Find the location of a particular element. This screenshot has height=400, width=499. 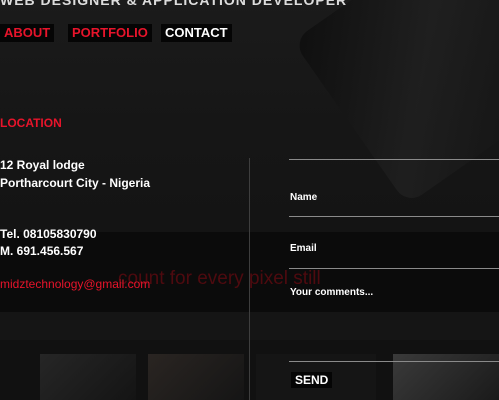

address-line-1: 12 Royal lodge is located at coordinates (42, 165).